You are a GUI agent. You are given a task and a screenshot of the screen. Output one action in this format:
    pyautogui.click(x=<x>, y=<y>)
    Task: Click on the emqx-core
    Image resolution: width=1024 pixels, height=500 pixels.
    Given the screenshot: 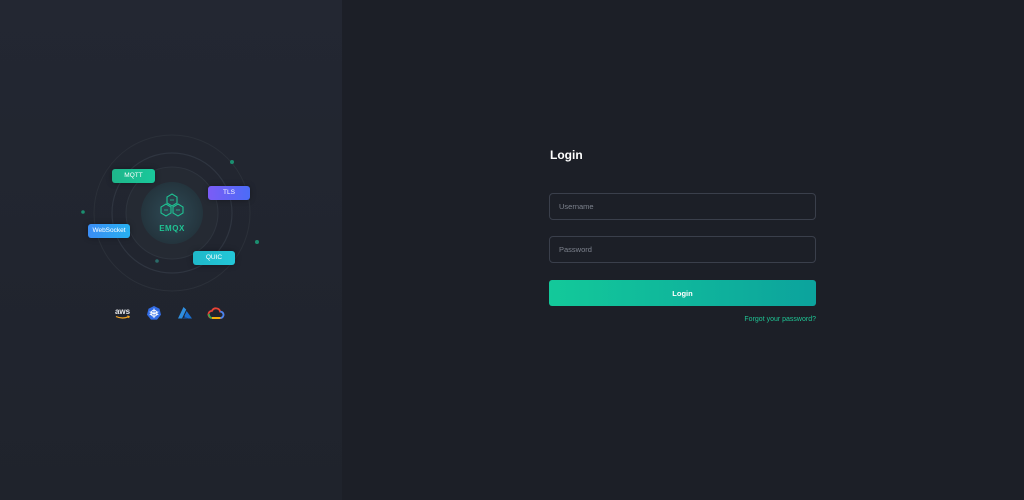 What is the action you would take?
    pyautogui.click(x=172, y=213)
    